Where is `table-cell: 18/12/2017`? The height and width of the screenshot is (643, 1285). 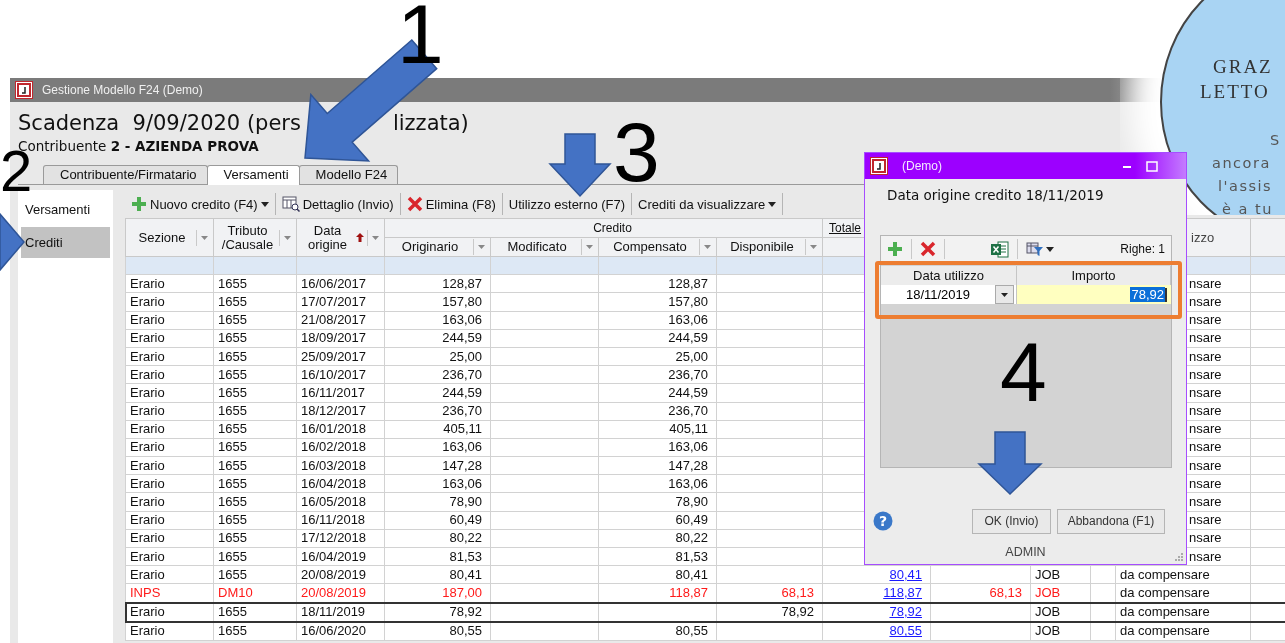
table-cell: 18/12/2017 is located at coordinates (340, 411).